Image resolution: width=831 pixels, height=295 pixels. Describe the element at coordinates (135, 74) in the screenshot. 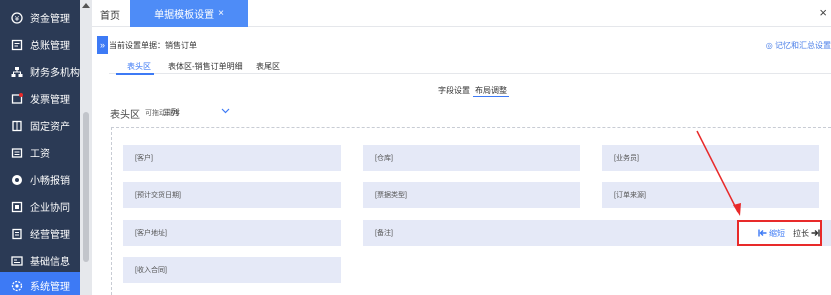

I see `active-tab-indicator` at that location.